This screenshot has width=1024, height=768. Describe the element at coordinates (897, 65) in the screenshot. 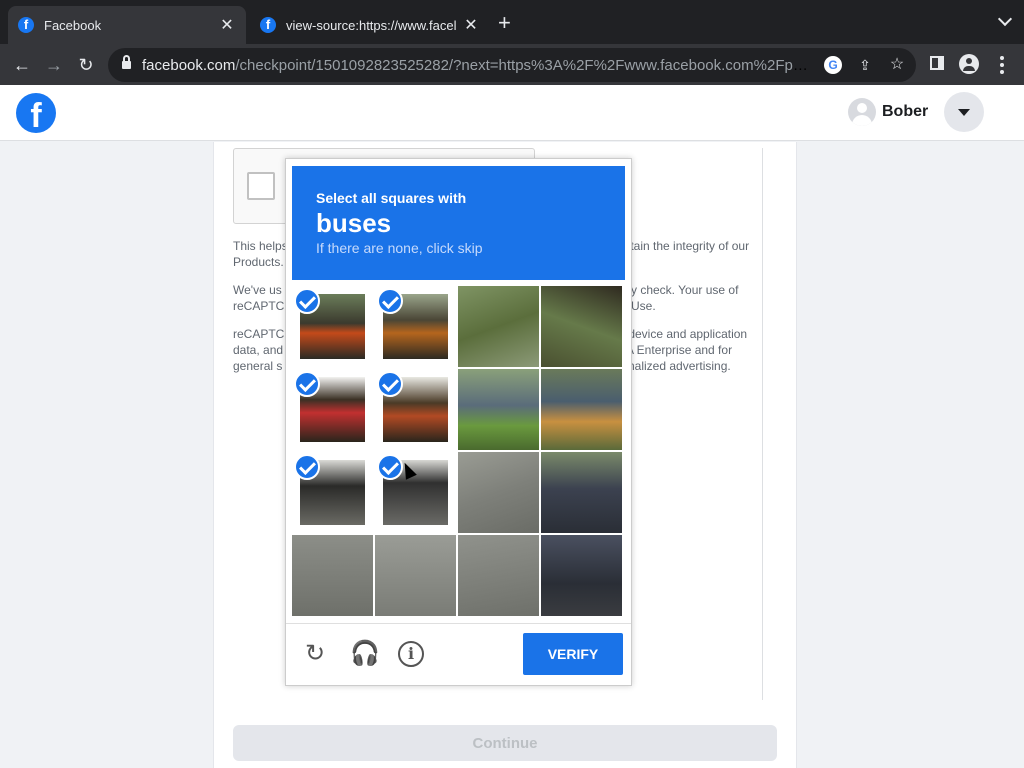

I see `star-icon: ☆` at that location.